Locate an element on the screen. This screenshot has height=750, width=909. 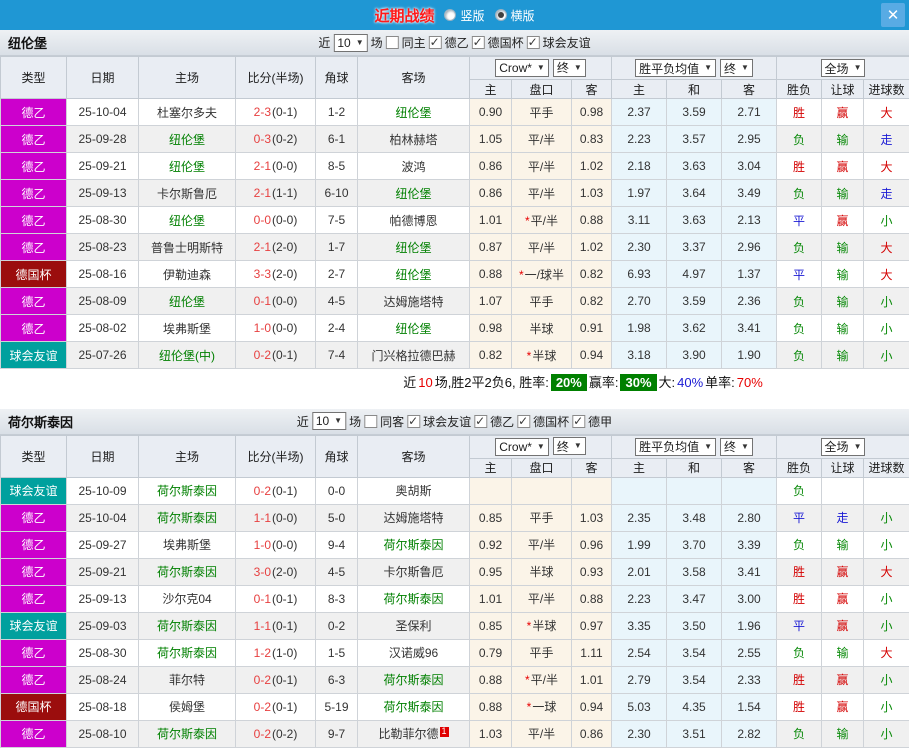
away-odds: 1.11 is located at coordinates (591, 652).